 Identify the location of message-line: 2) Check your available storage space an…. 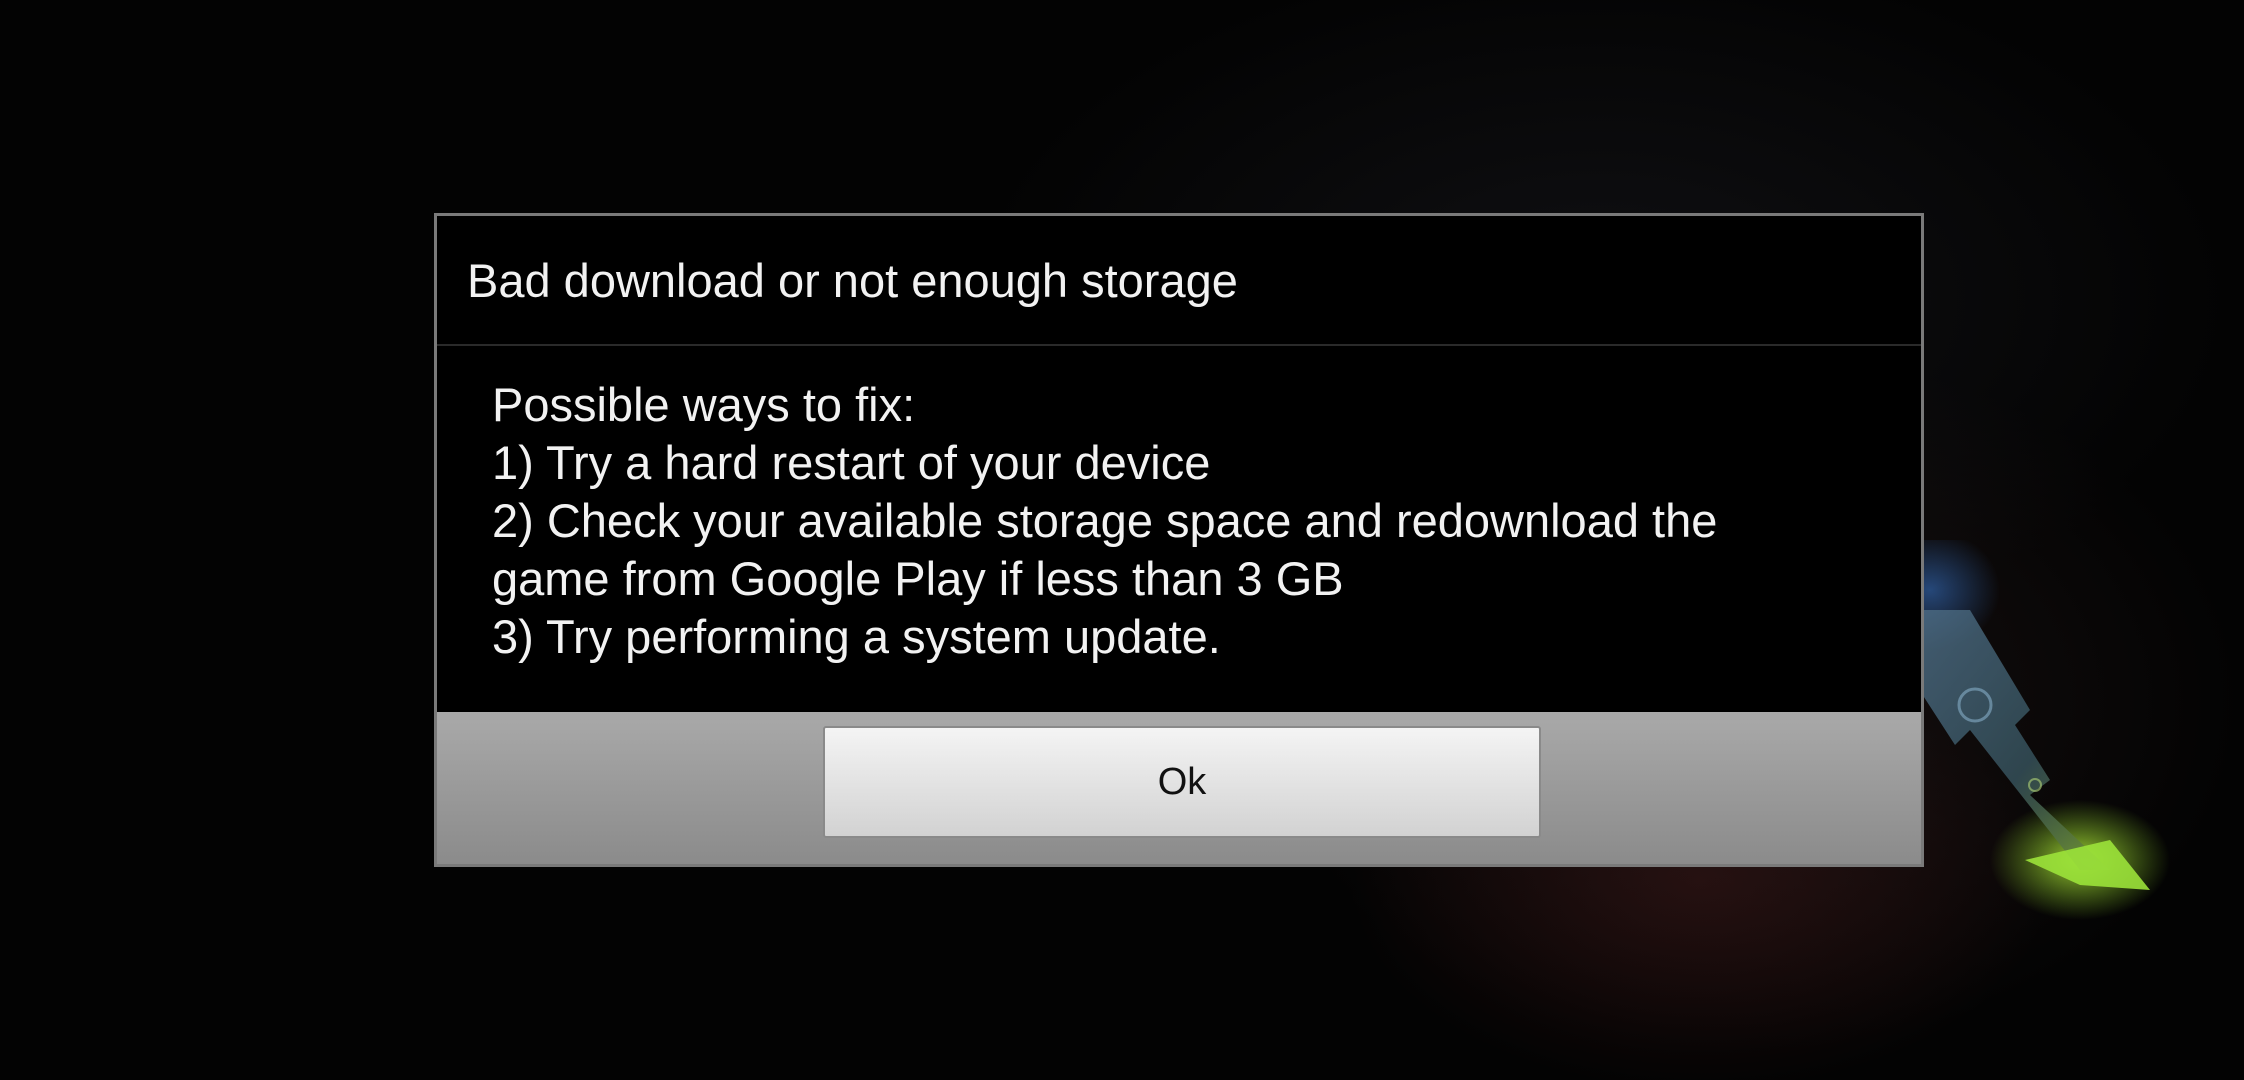
(1105, 520).